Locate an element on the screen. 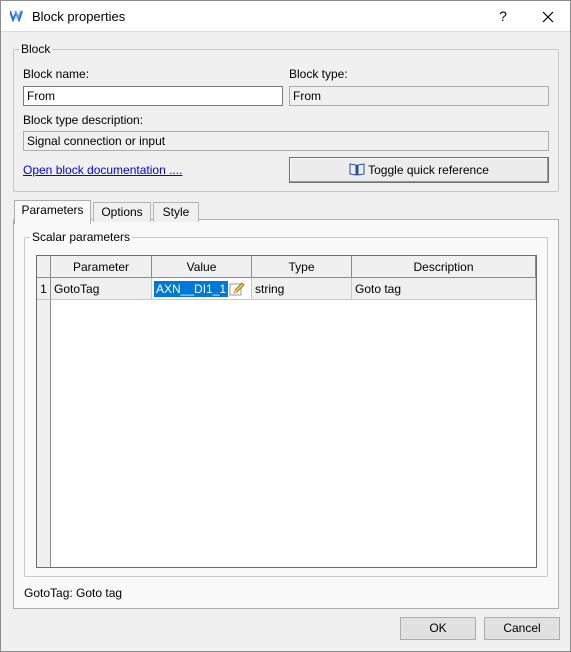 This screenshot has height=652, width=571. table-corner is located at coordinates (44, 267).